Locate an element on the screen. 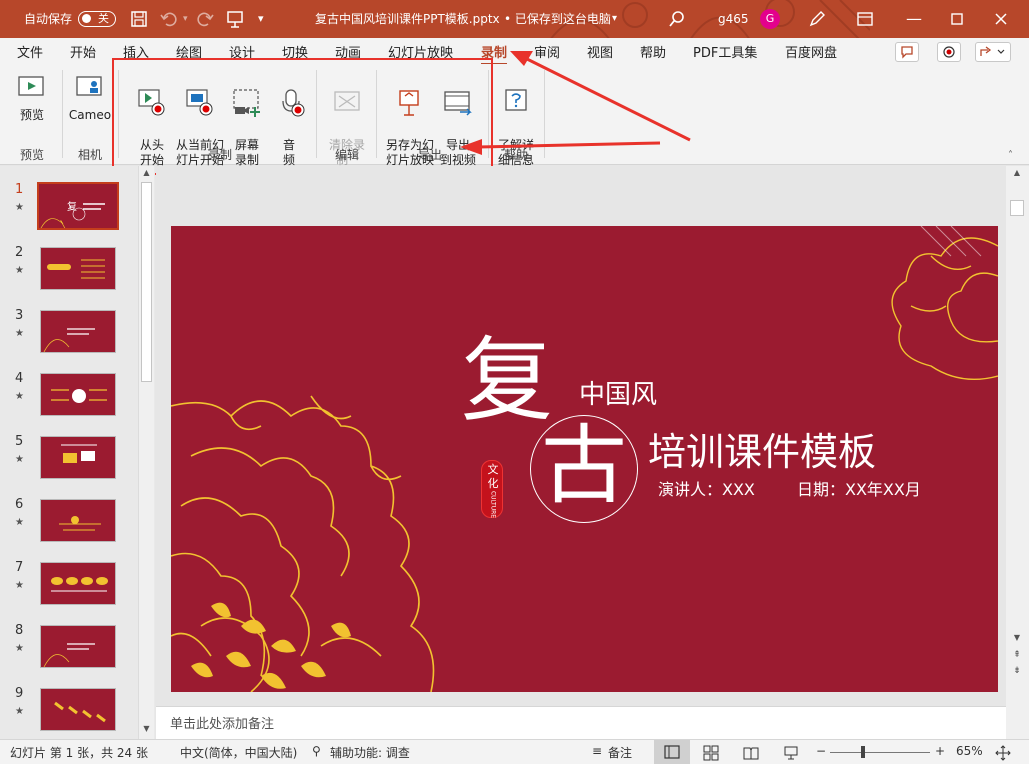 Image resolution: width=1029 pixels, height=764 pixels. slide-thumb-7: 7 ★ is located at coordinates (69, 588).